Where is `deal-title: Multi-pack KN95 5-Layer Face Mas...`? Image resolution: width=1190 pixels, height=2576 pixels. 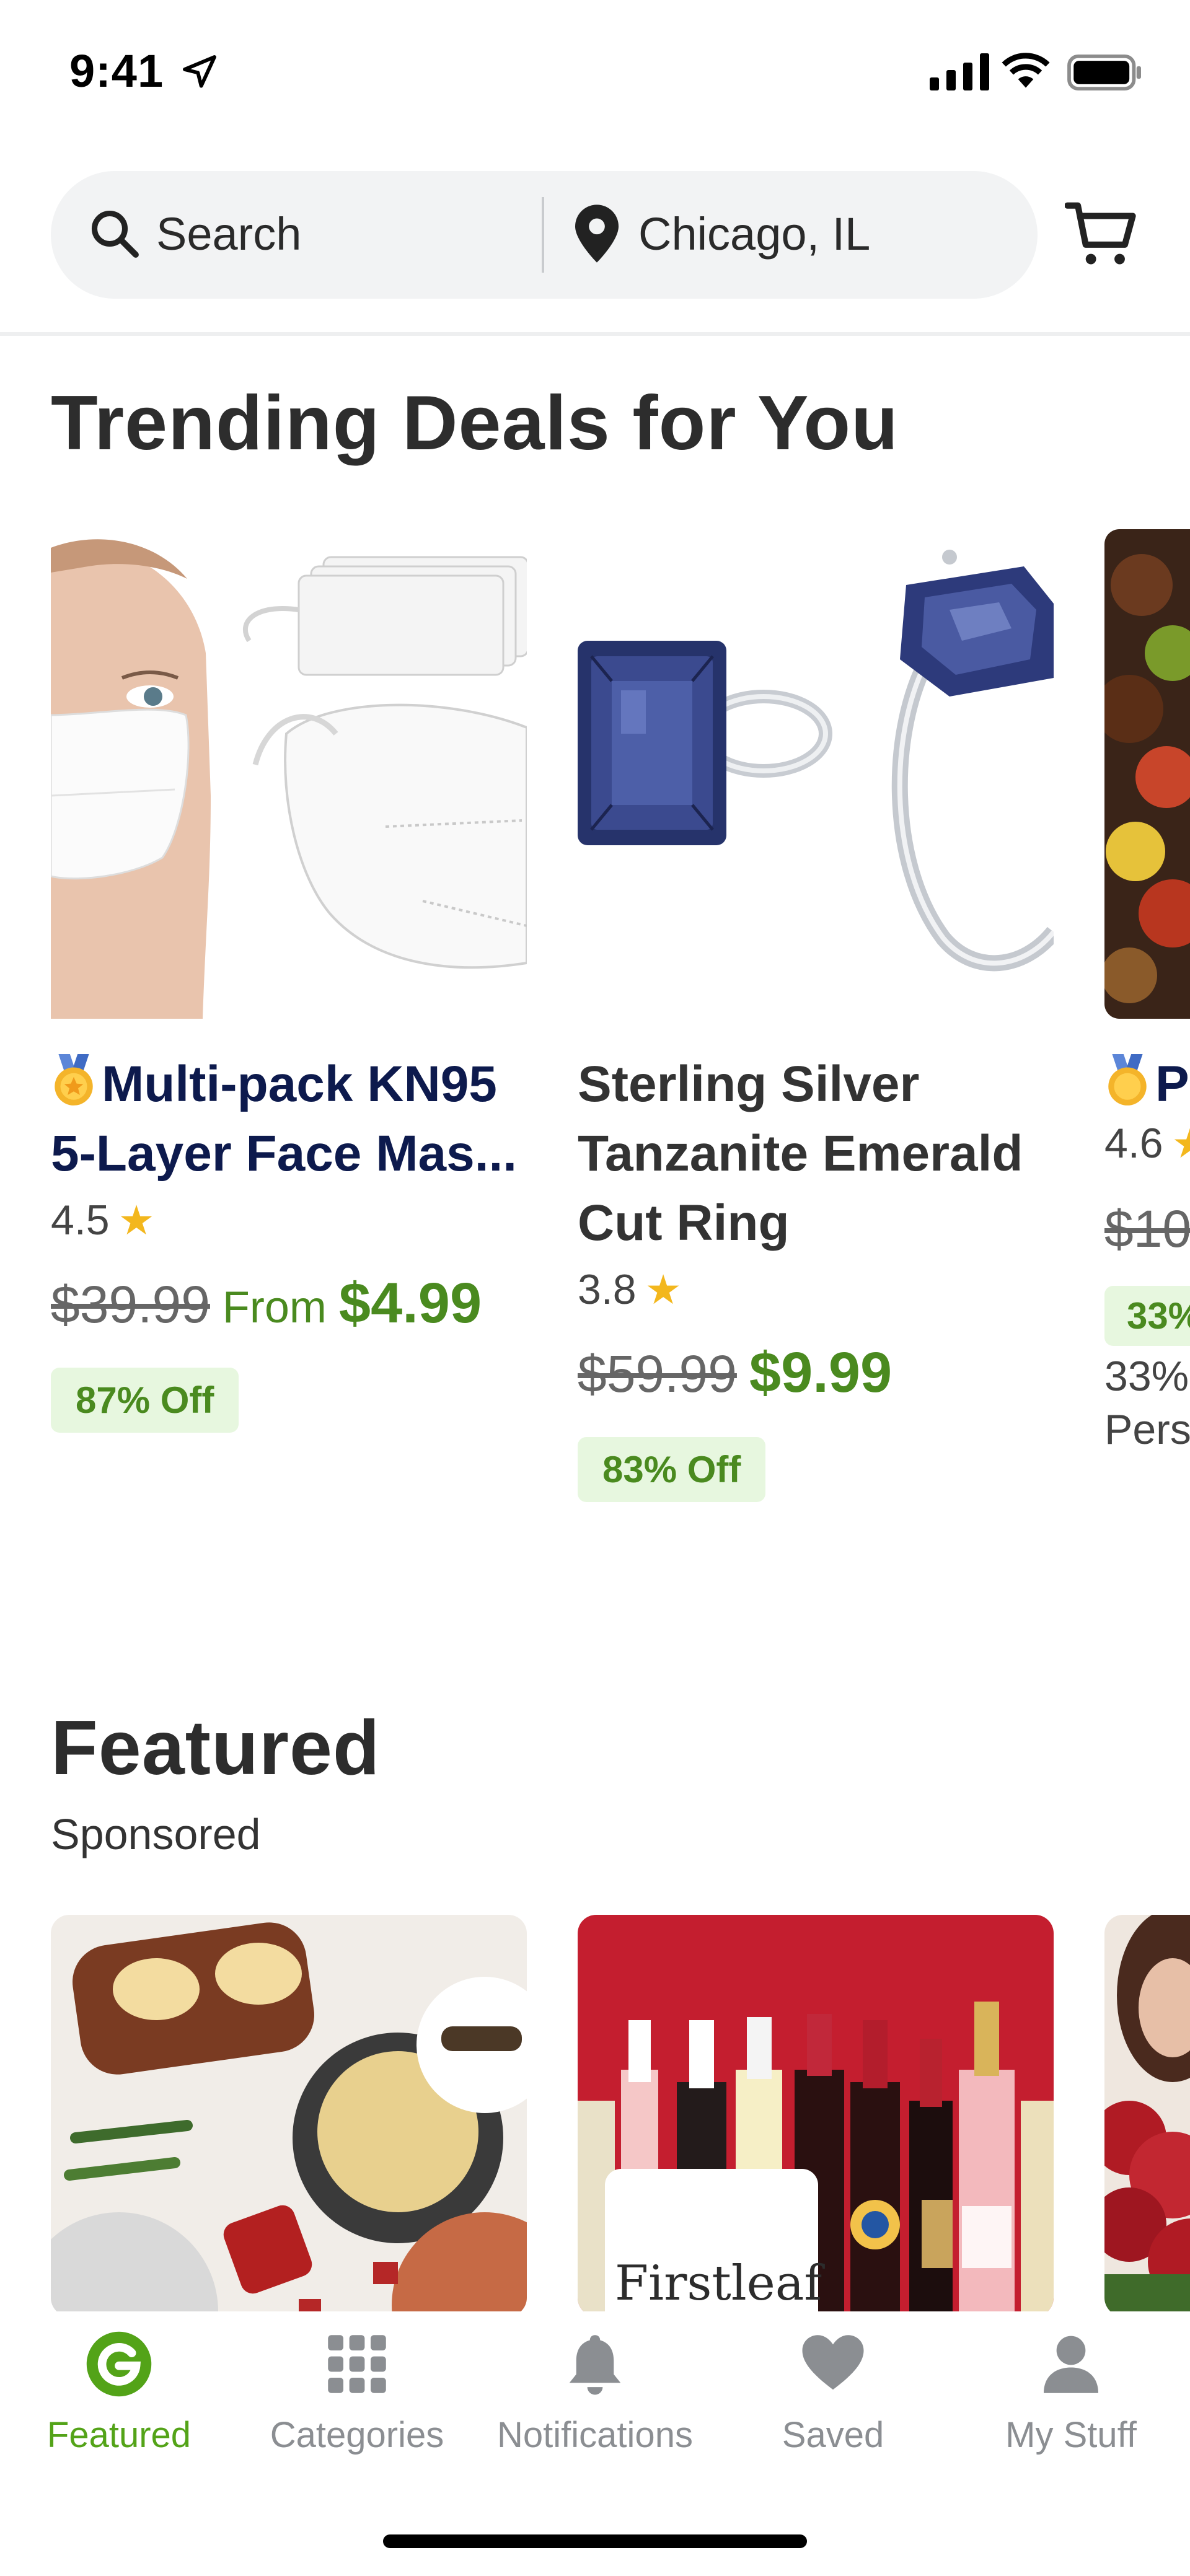 deal-title: Multi-pack KN95 5-Layer Face Mas... is located at coordinates (289, 1120).